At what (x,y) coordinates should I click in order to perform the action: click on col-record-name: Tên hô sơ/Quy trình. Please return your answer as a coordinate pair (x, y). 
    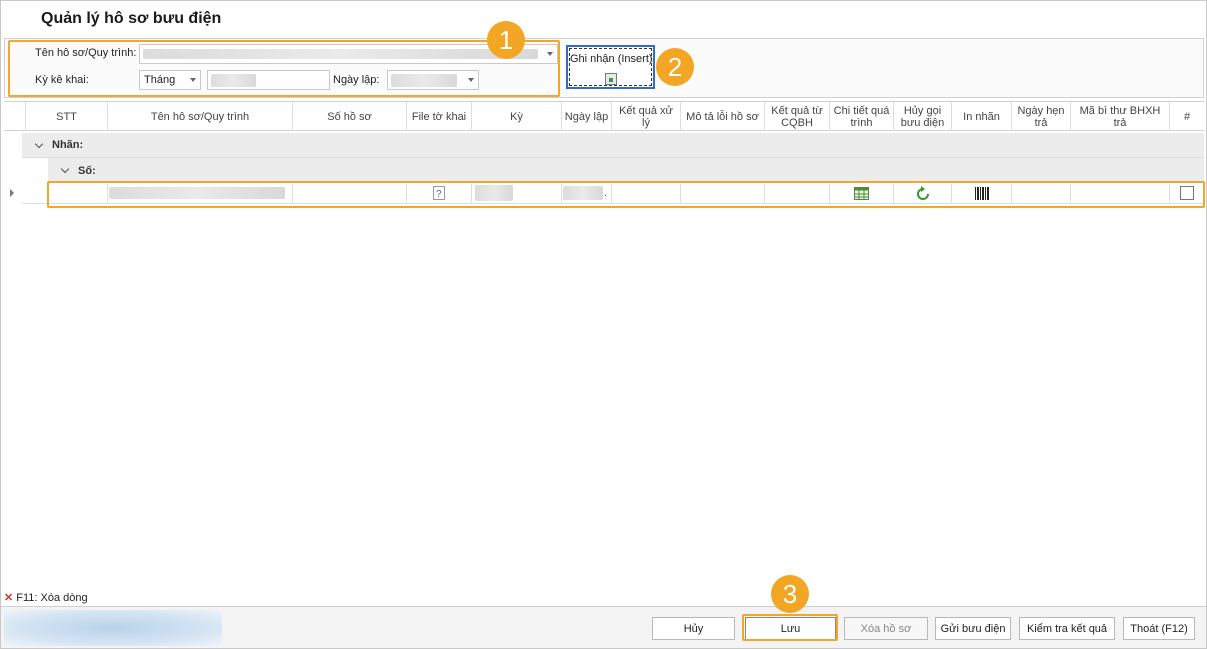
    Looking at the image, I should click on (199, 116).